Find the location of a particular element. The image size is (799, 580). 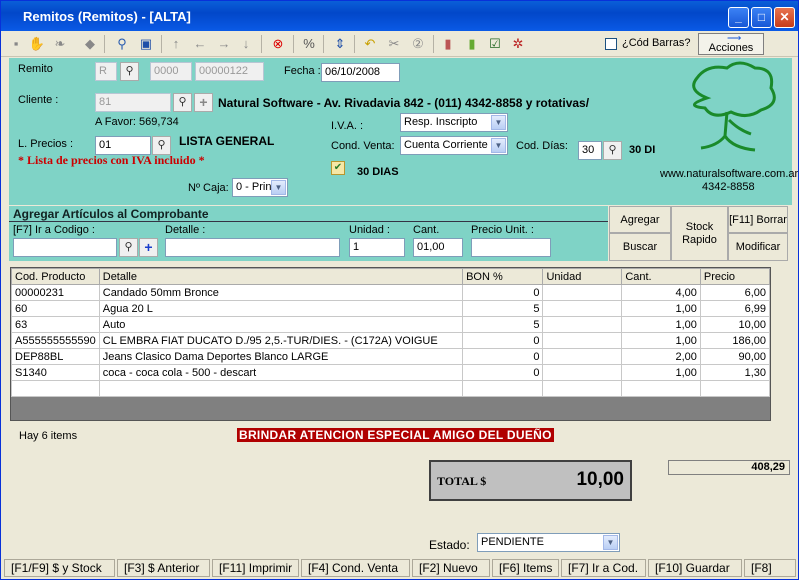

cond-venta-select: Cuenta Corriente ▼ is located at coordinates (454, 145).